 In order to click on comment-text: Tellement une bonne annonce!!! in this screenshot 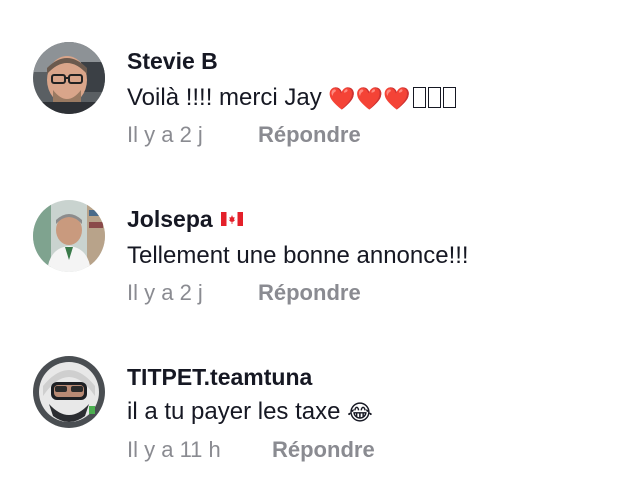, I will do `click(298, 255)`.